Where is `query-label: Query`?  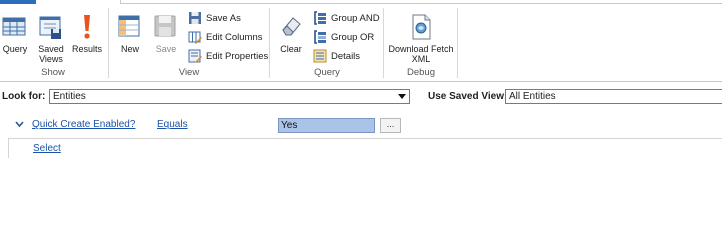 query-label: Query is located at coordinates (15, 49).